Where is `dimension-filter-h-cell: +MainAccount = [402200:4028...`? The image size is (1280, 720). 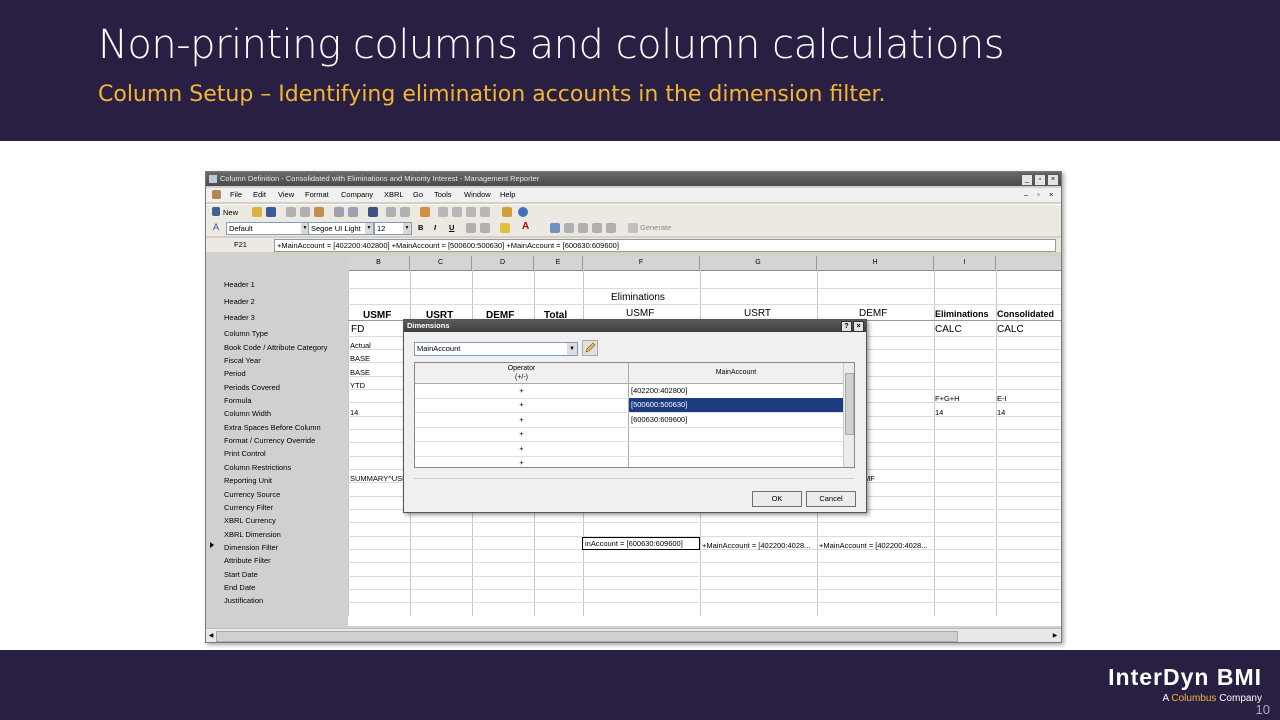
dimension-filter-h-cell: +MainAccount = [402200:4028... is located at coordinates (873, 545).